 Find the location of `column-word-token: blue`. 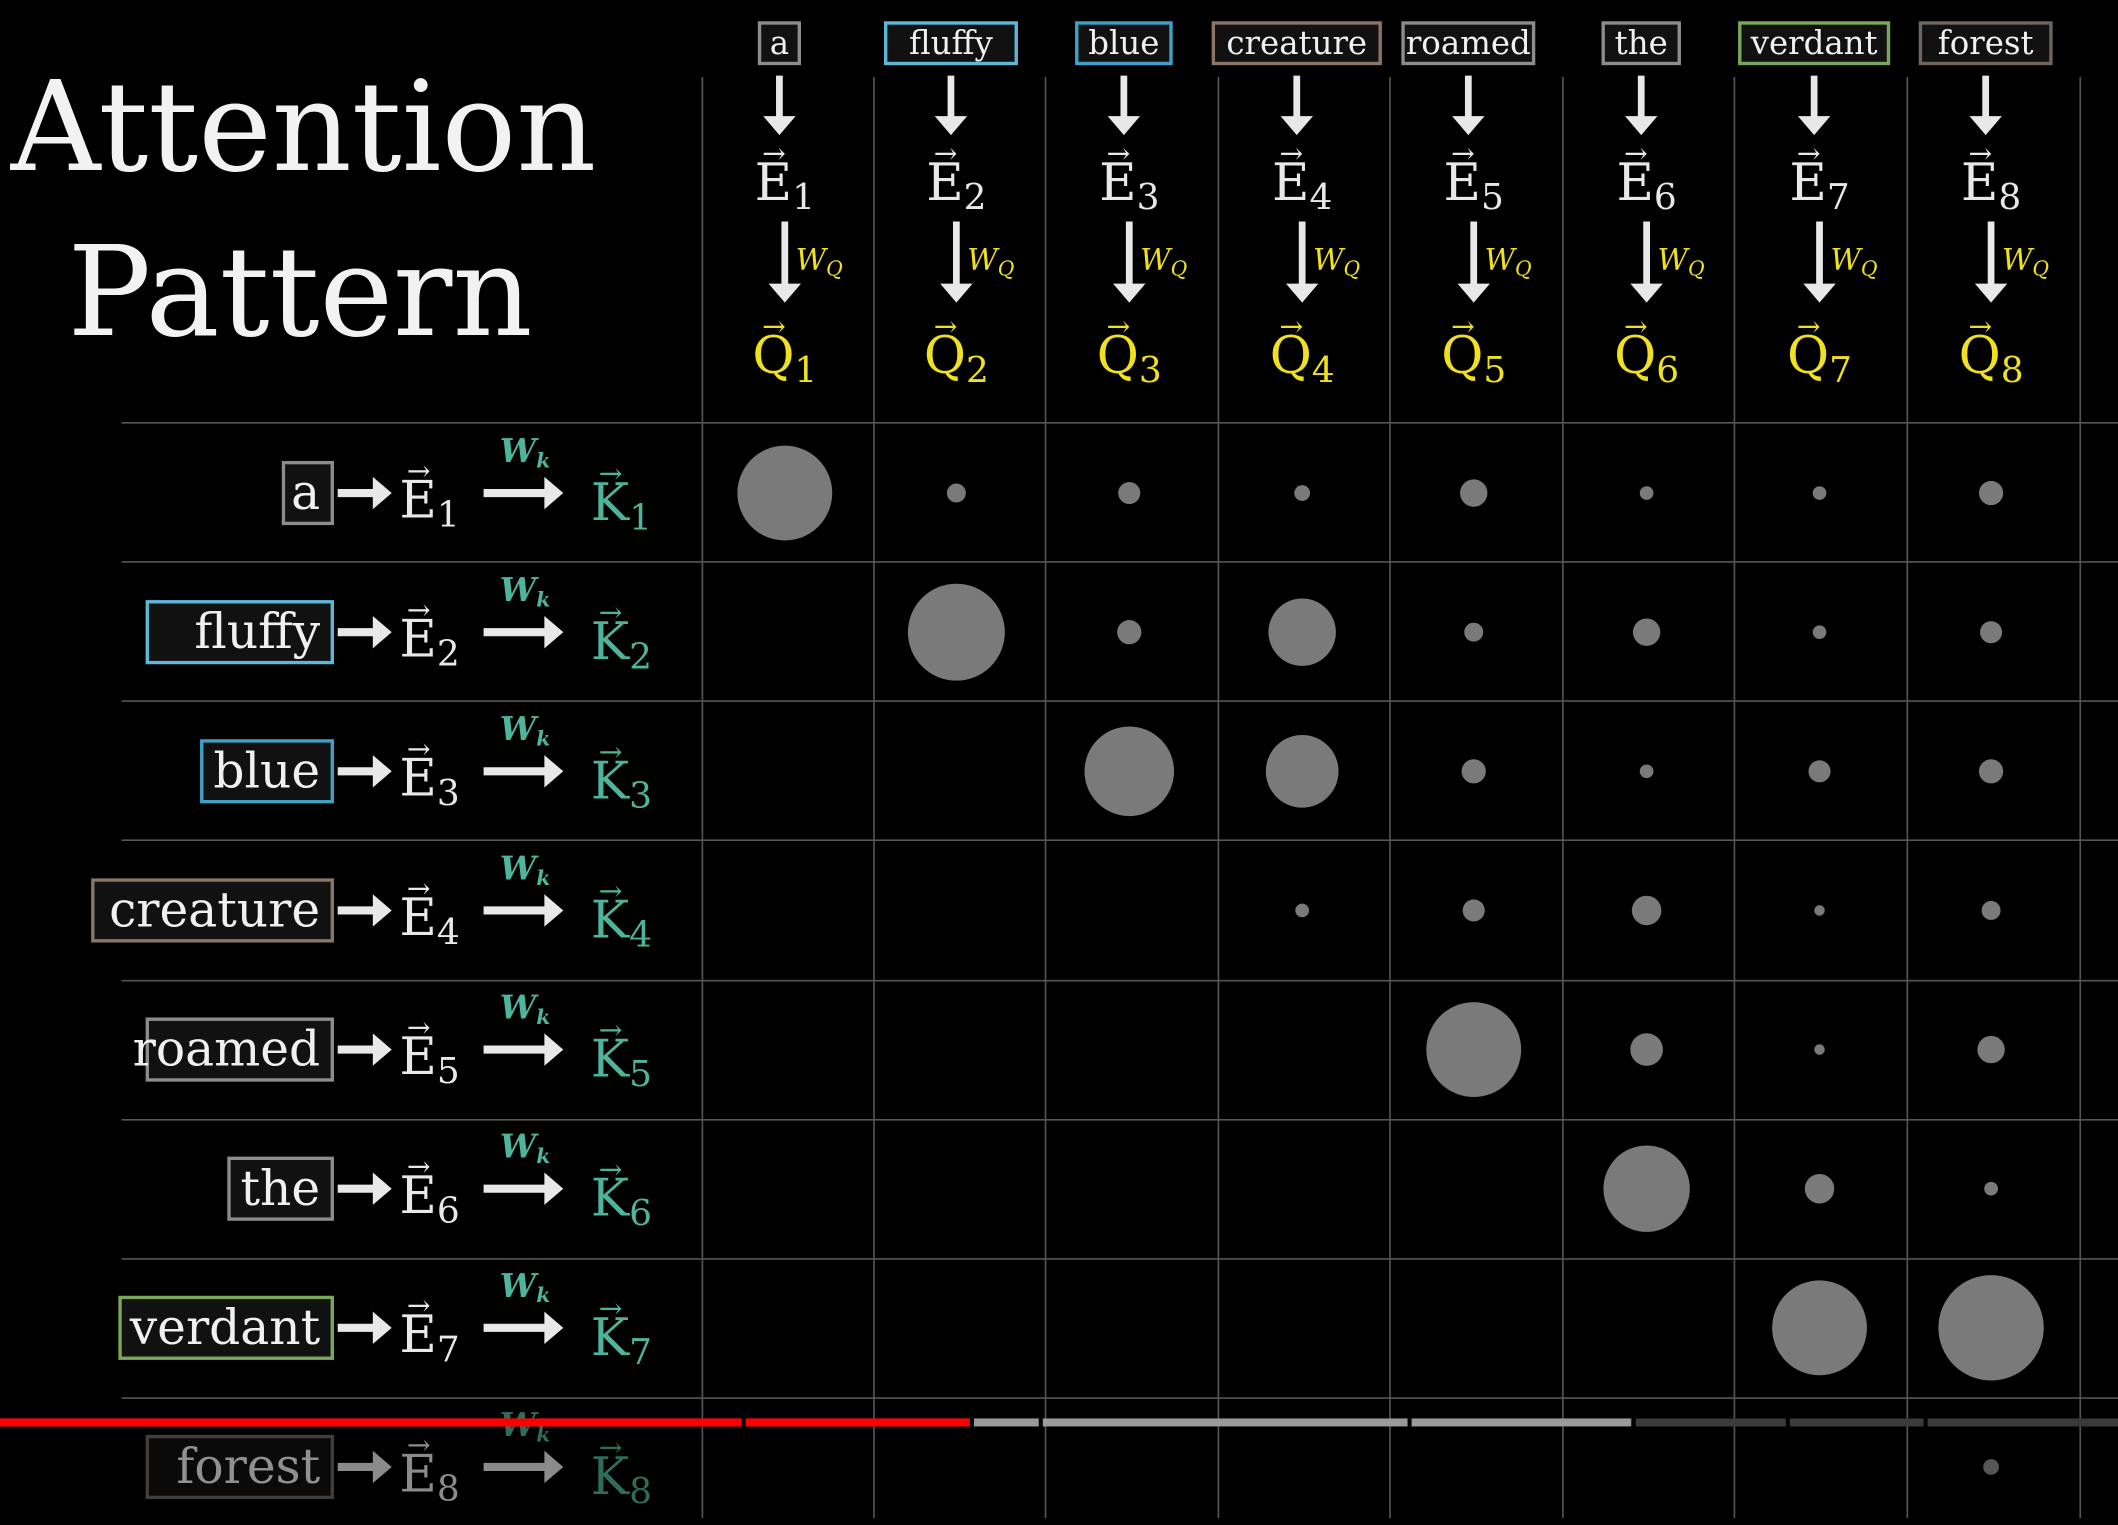

column-word-token: blue is located at coordinates (1124, 43).